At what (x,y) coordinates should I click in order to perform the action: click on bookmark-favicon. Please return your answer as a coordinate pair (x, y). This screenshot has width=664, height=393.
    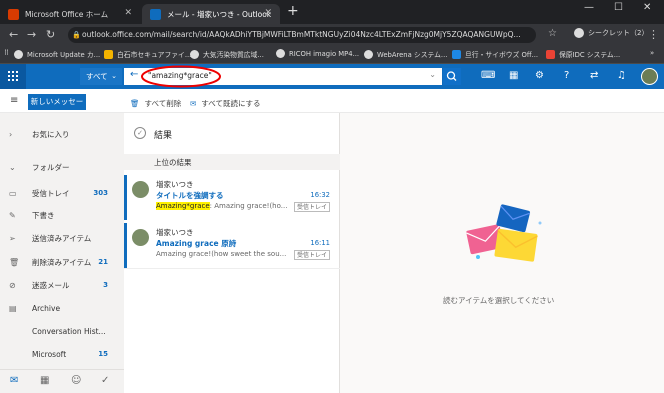
    Looking at the image, I should click on (456, 54).